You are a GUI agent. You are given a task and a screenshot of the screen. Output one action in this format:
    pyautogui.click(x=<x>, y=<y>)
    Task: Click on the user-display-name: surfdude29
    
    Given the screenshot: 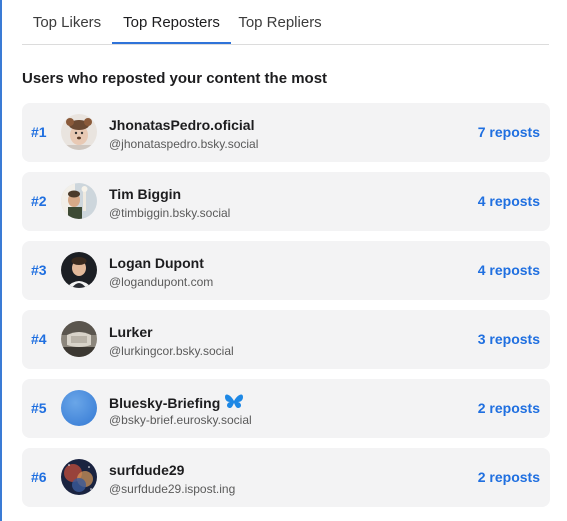 What is the action you would take?
    pyautogui.click(x=146, y=470)
    